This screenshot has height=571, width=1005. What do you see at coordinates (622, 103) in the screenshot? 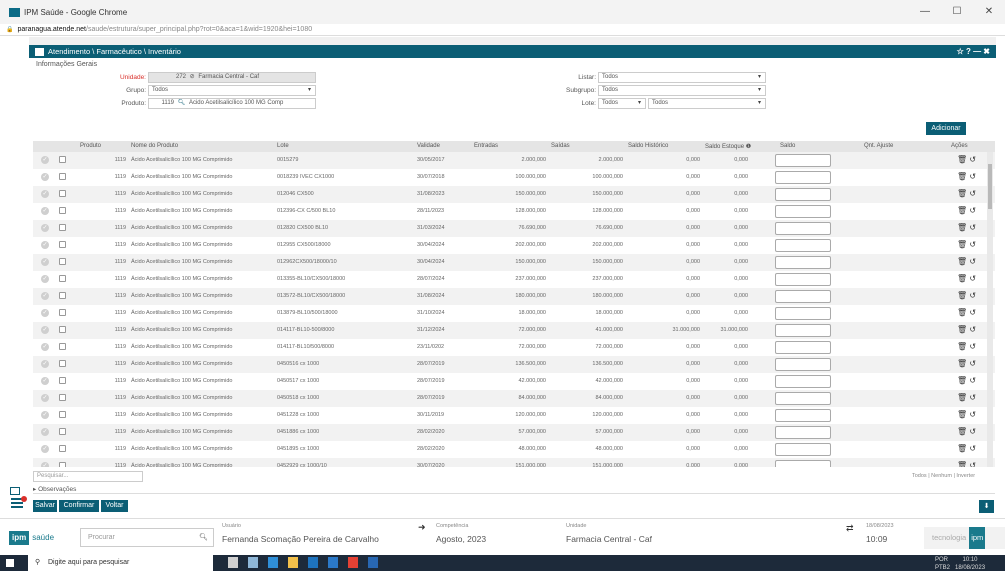
I see `lote-select: Todos ▾` at bounding box center [622, 103].